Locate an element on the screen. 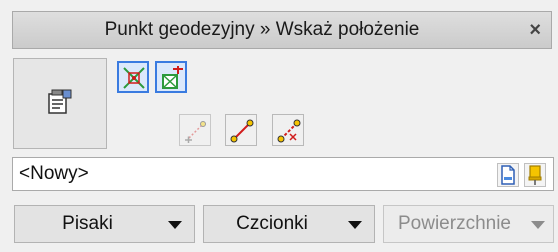  snap-insert-point-button is located at coordinates (171, 77).